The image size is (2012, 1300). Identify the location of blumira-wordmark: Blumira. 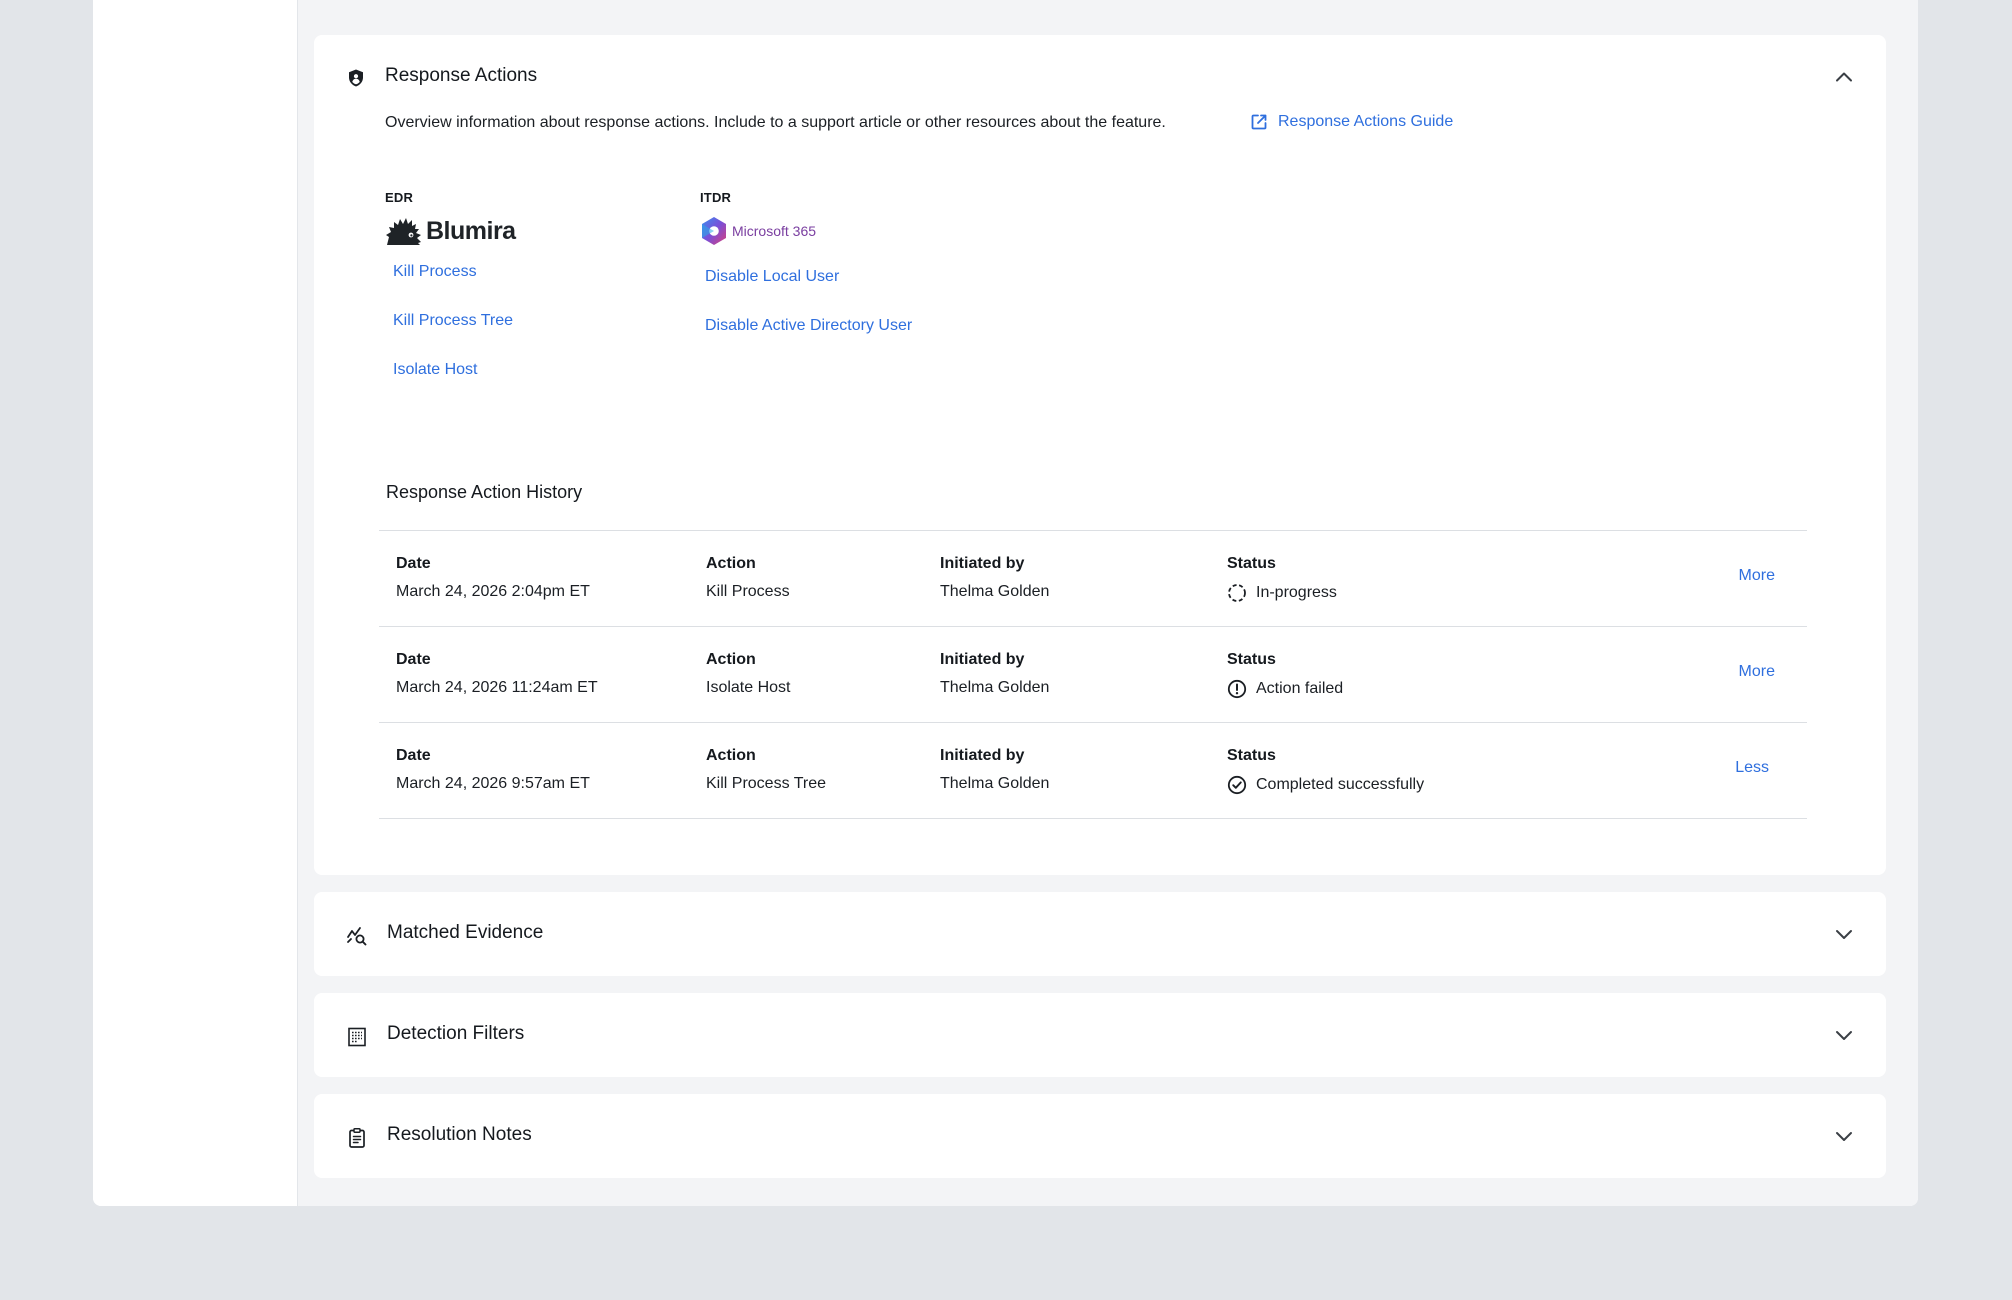
(471, 230).